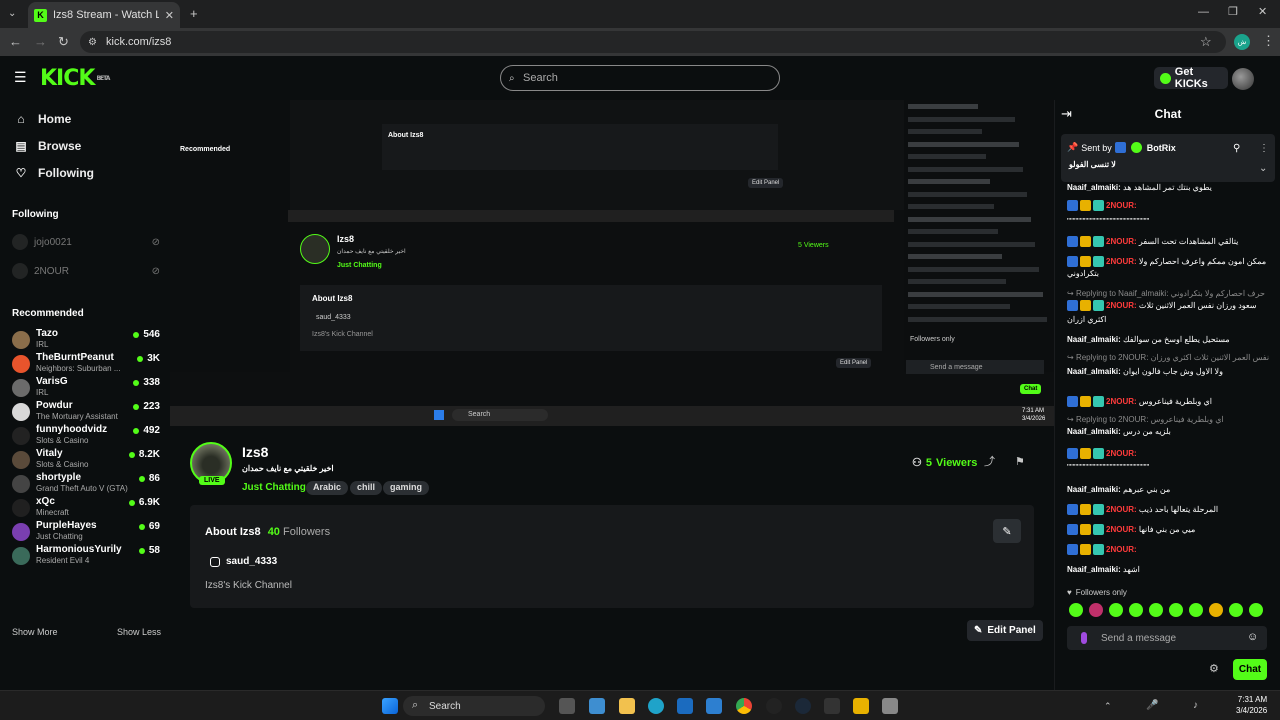 The image size is (1280, 720). What do you see at coordinates (327, 488) in the screenshot?
I see `tag-arabic: Arabic` at bounding box center [327, 488].